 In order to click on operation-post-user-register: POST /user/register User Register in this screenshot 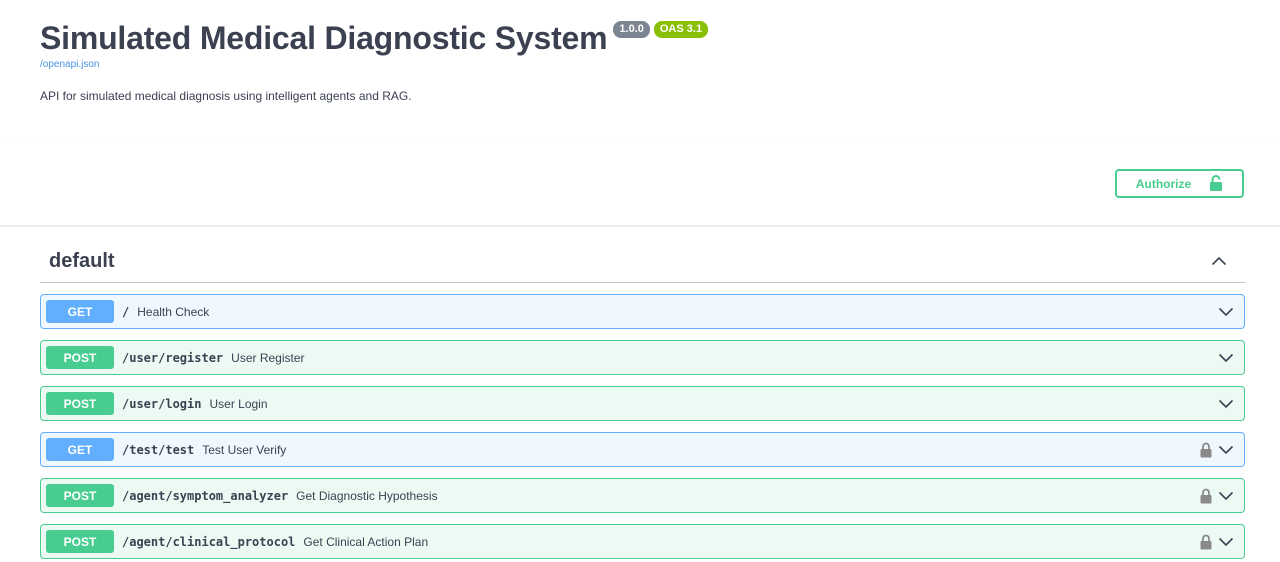, I will do `click(642, 357)`.